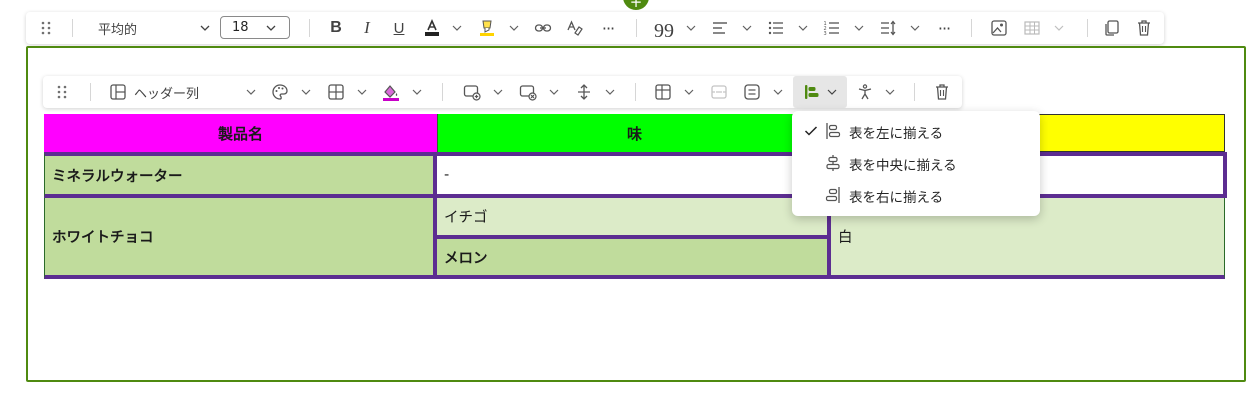 This screenshot has height=401, width=1258. I want to click on cell-text: 白, so click(845, 238).